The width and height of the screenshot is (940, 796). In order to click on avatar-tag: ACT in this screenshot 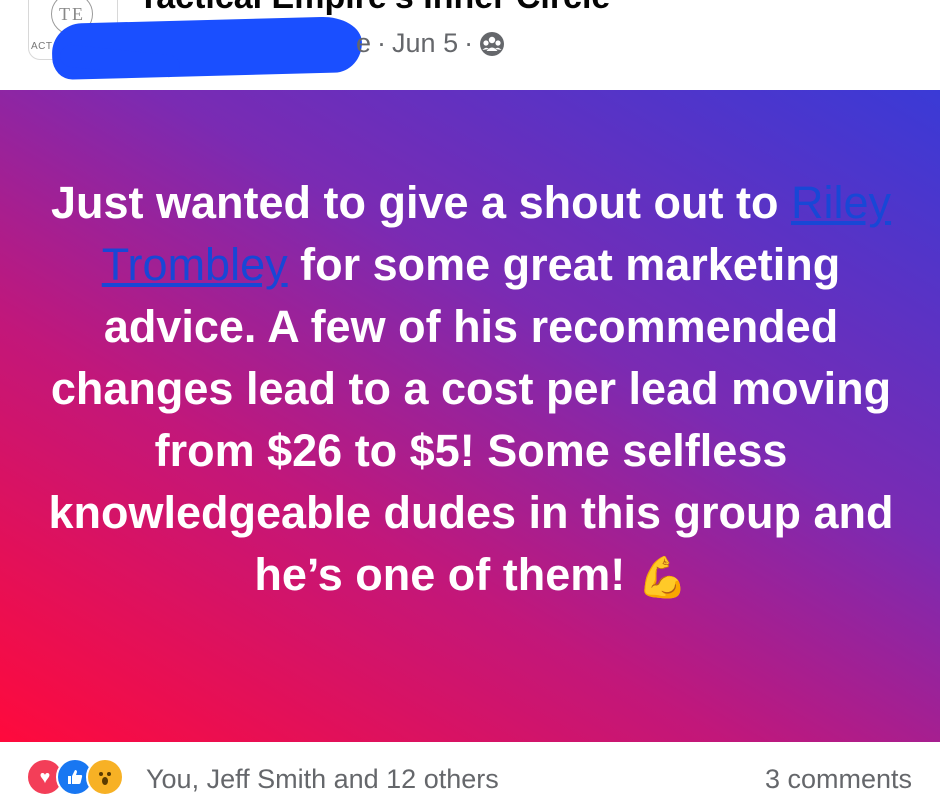, I will do `click(42, 46)`.